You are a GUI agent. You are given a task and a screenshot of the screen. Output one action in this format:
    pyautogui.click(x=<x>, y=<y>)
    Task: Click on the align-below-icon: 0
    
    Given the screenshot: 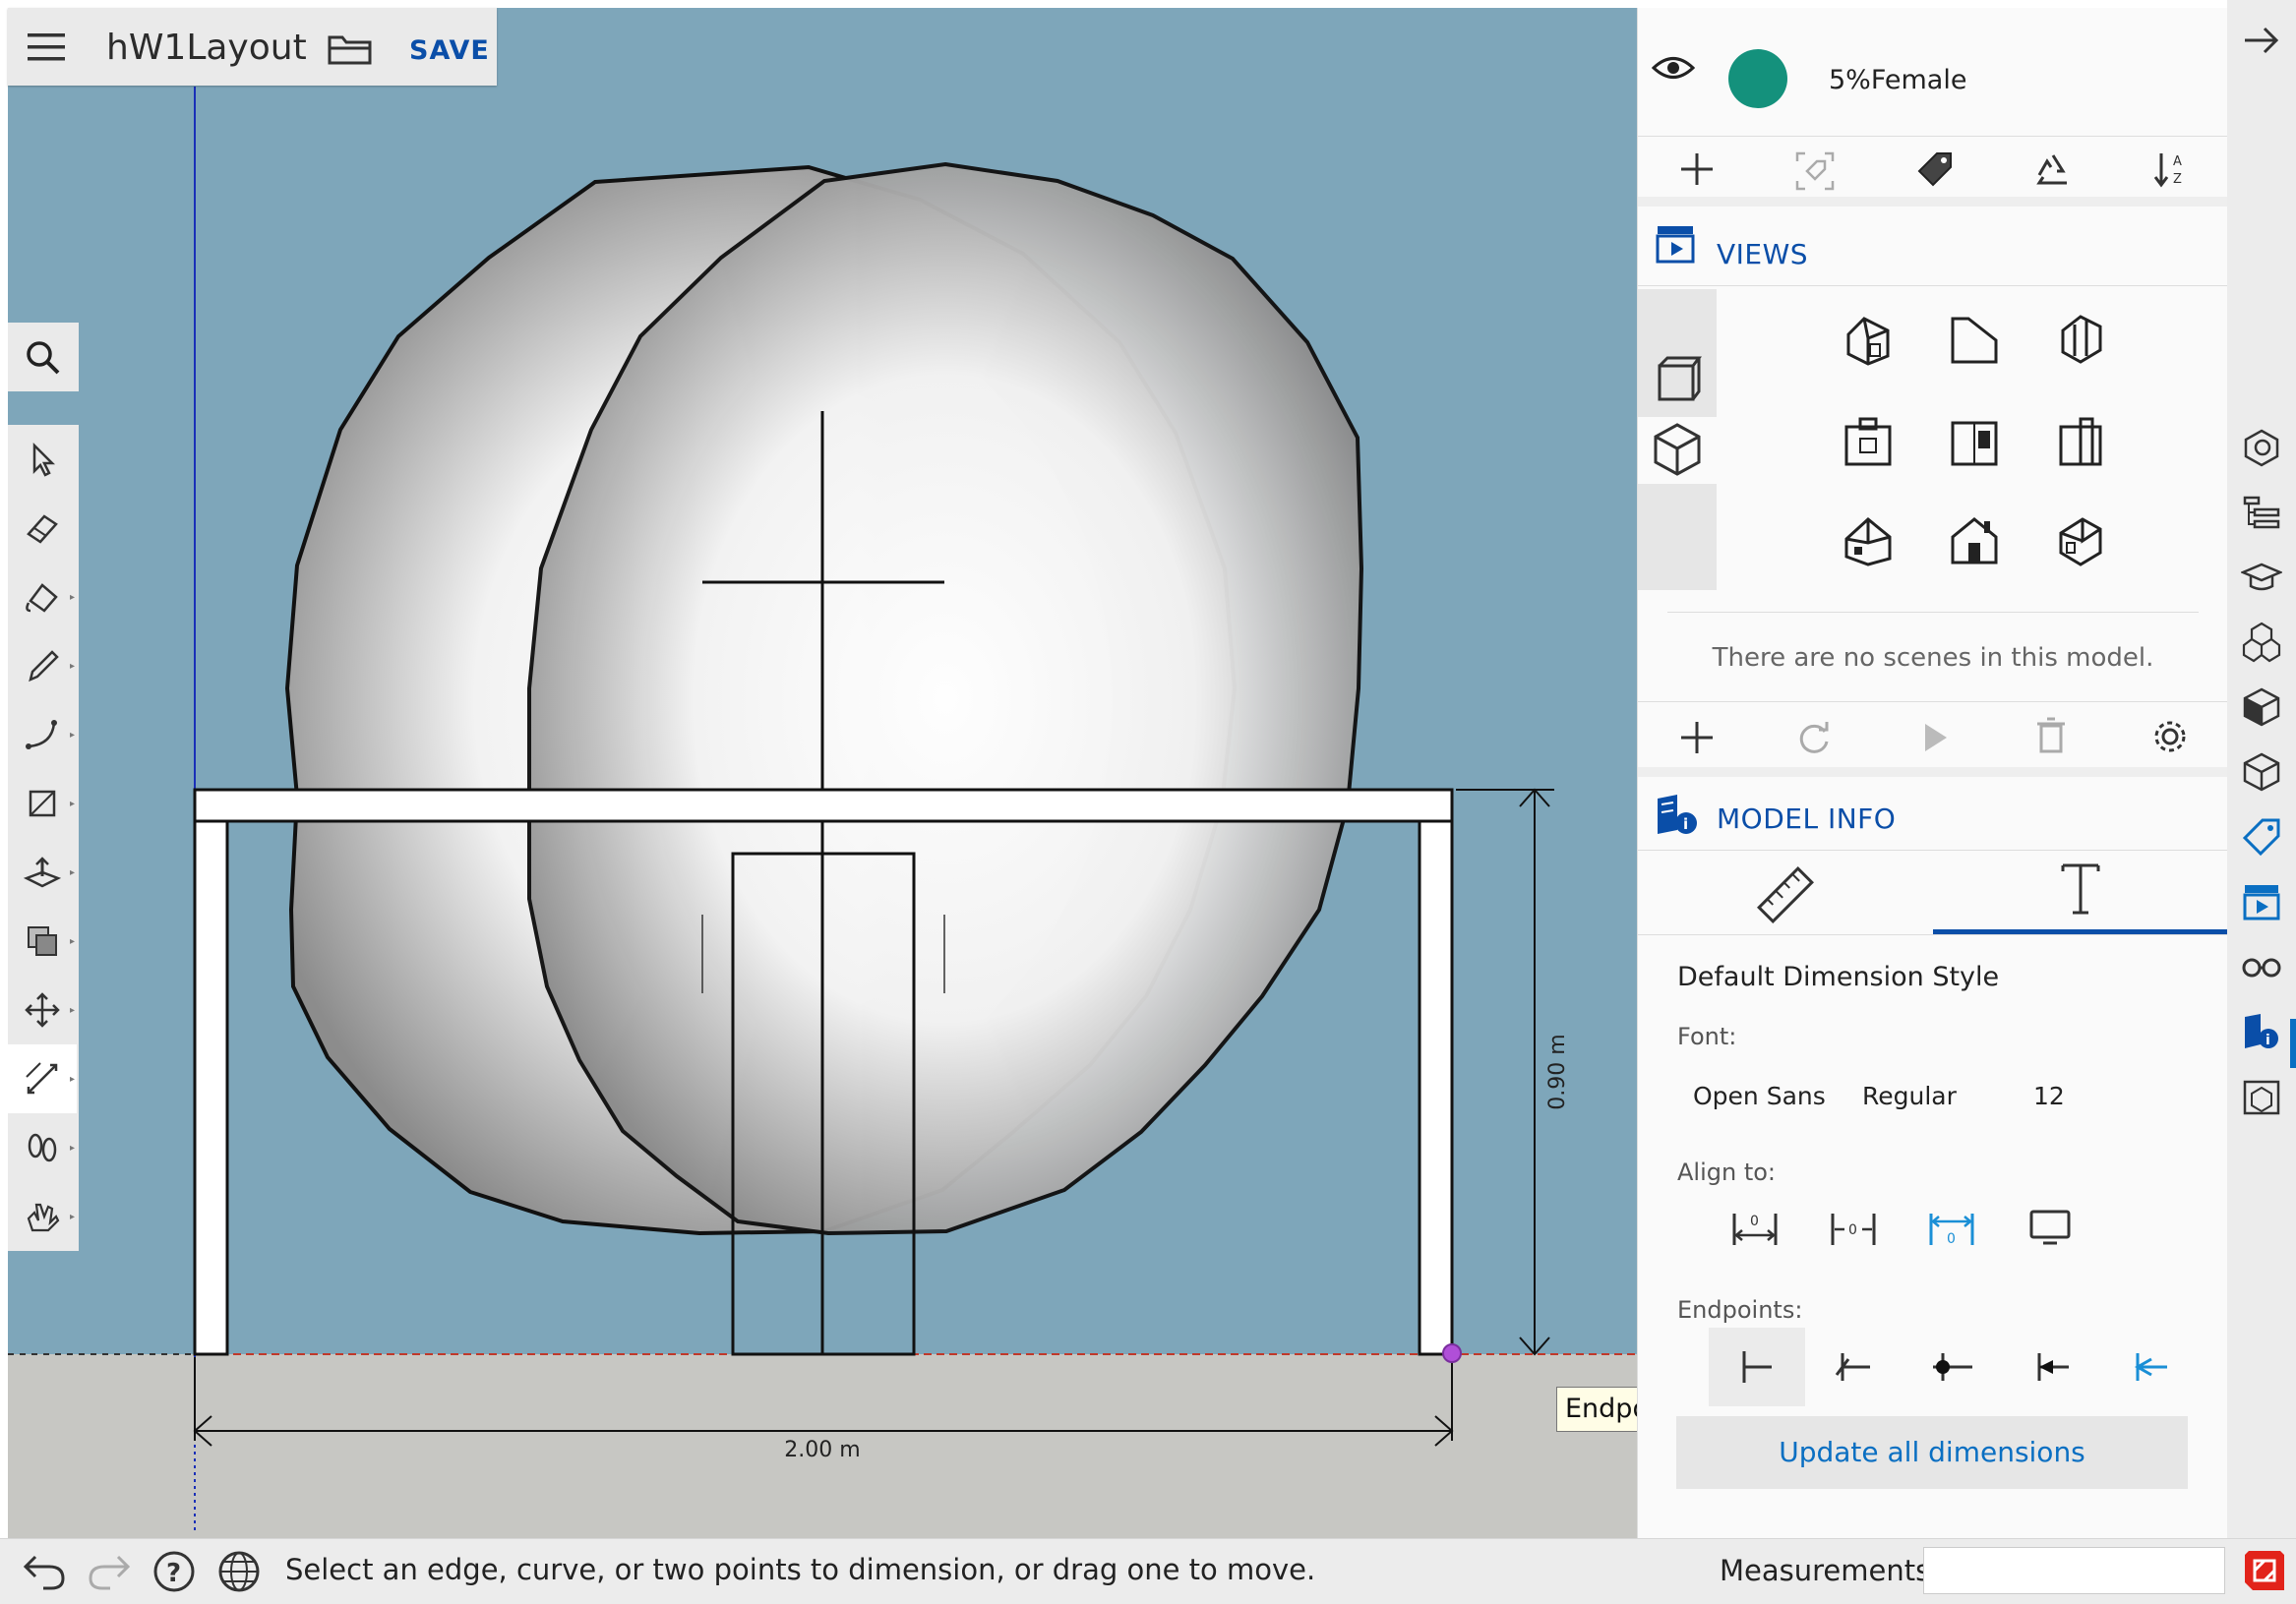 What is the action you would take?
    pyautogui.click(x=1951, y=1227)
    